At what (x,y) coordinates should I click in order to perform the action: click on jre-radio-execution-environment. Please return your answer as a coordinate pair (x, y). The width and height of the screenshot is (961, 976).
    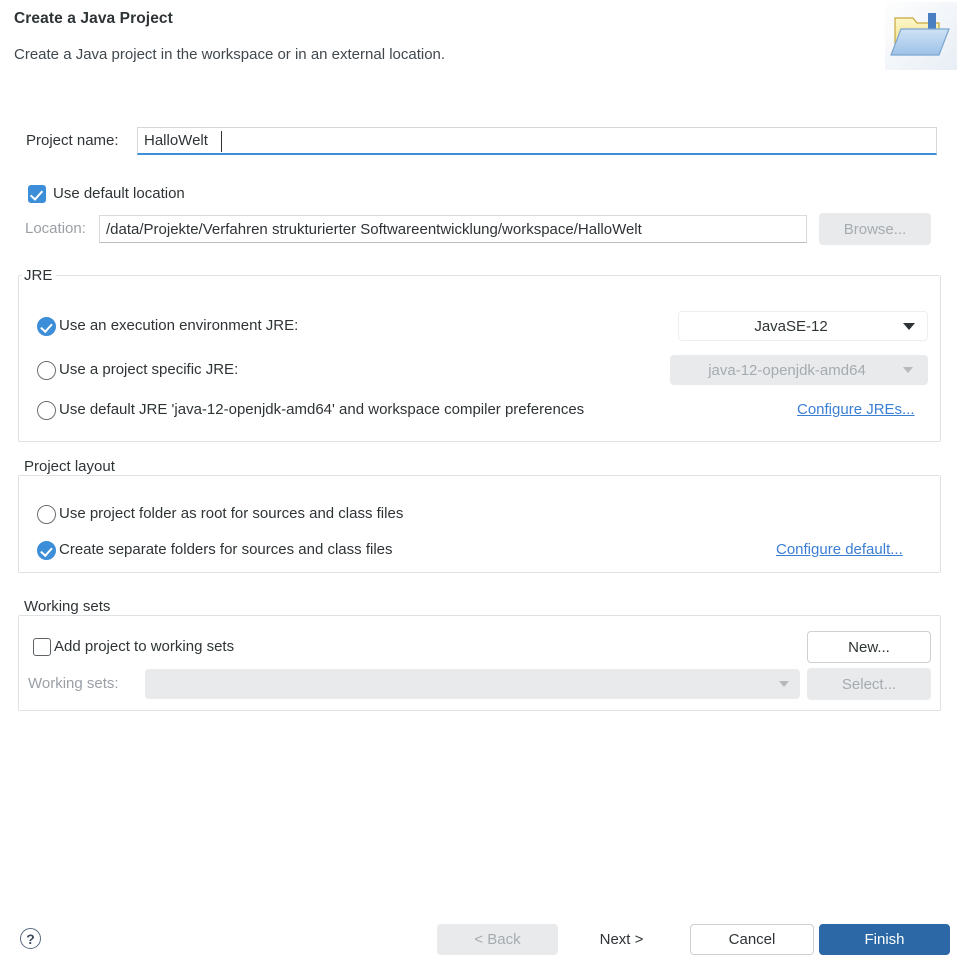
    Looking at the image, I should click on (46, 326).